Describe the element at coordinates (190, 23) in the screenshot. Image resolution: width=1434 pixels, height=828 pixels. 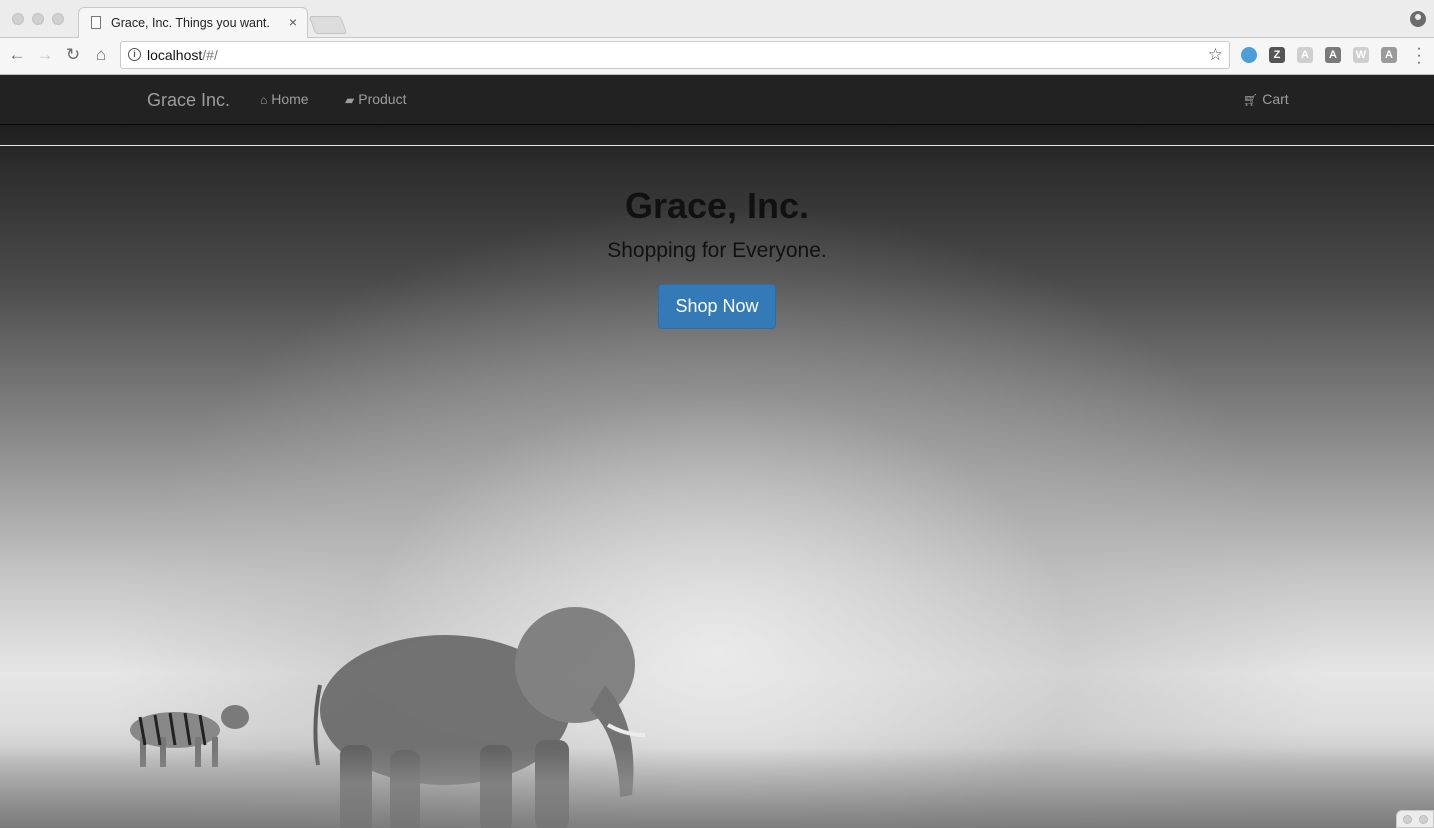
I see `tab-title: Grace, Inc. Things you want.` at that location.